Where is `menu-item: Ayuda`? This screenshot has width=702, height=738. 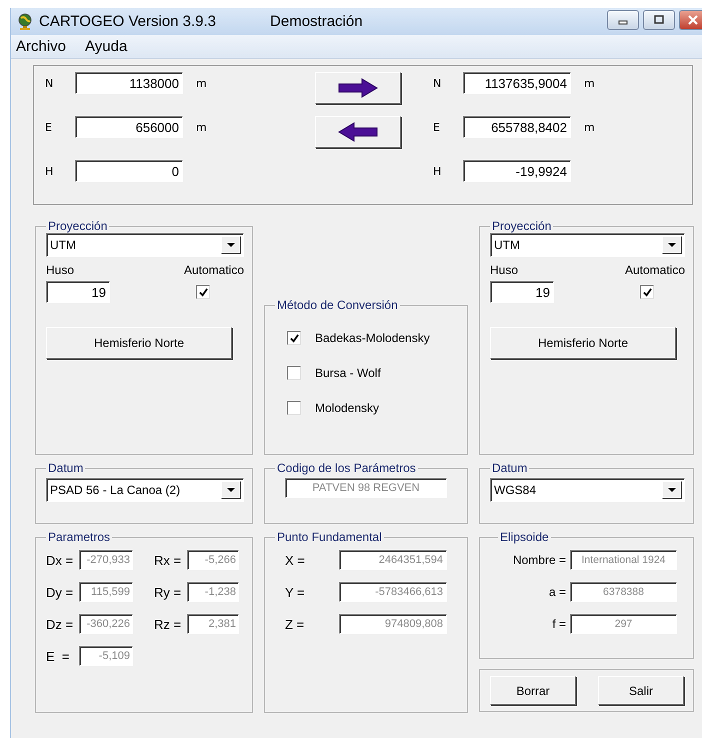 menu-item: Ayuda is located at coordinates (107, 46).